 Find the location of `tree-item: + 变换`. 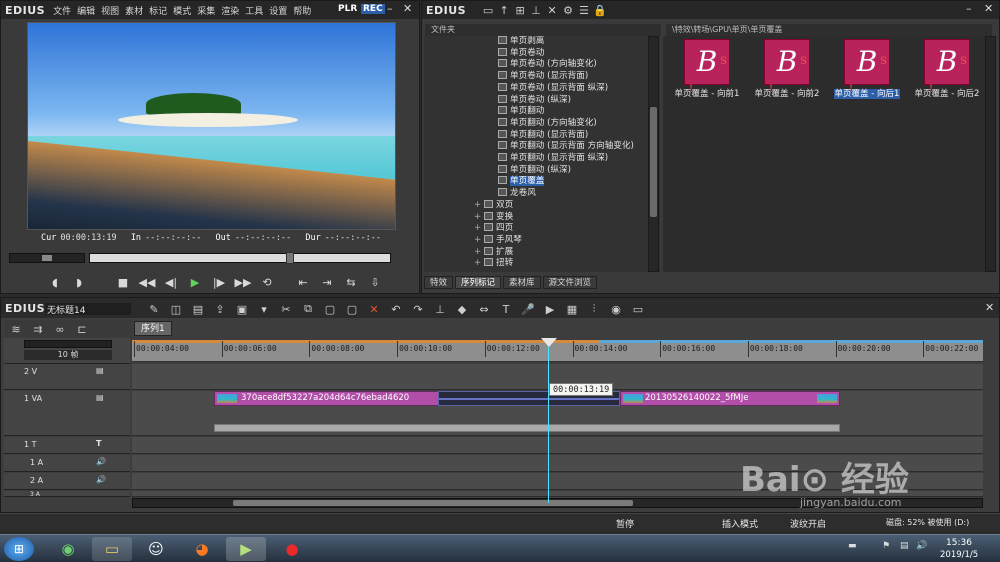

tree-item: + 变换 is located at coordinates (493, 217).